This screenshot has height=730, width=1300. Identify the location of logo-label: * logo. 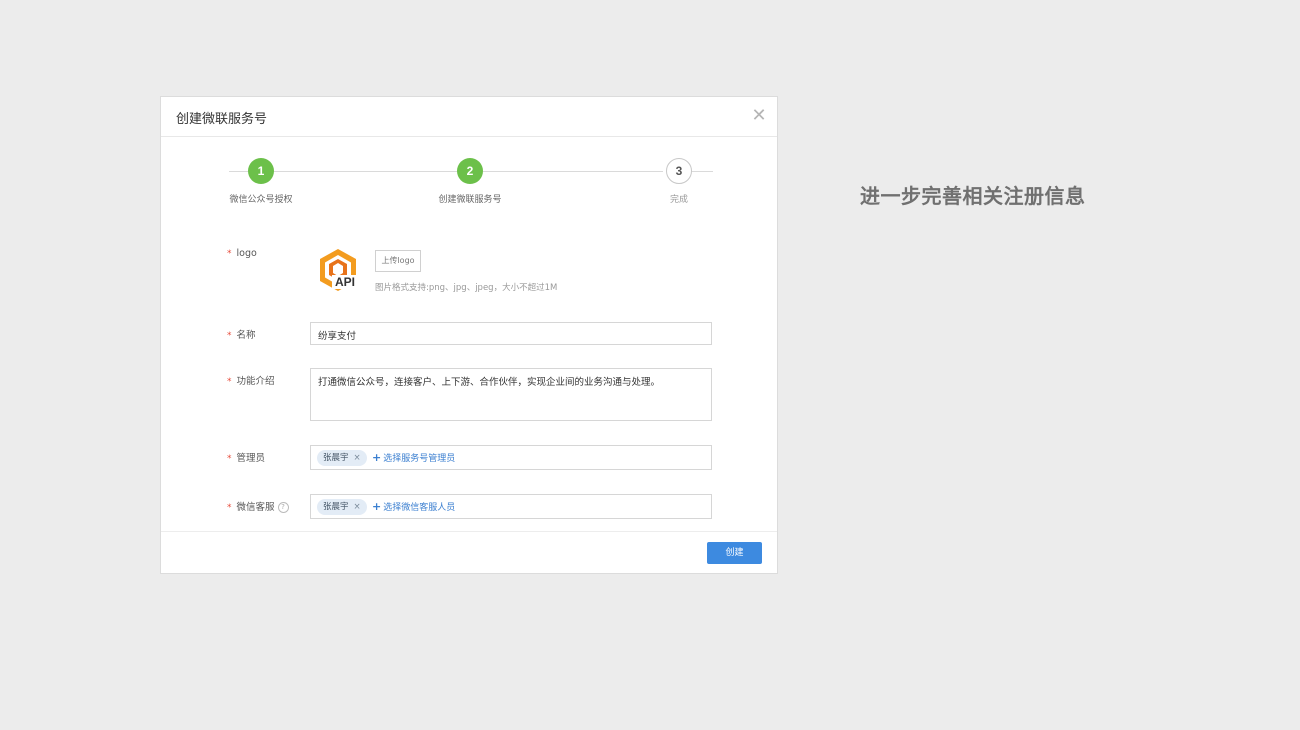
(242, 253).